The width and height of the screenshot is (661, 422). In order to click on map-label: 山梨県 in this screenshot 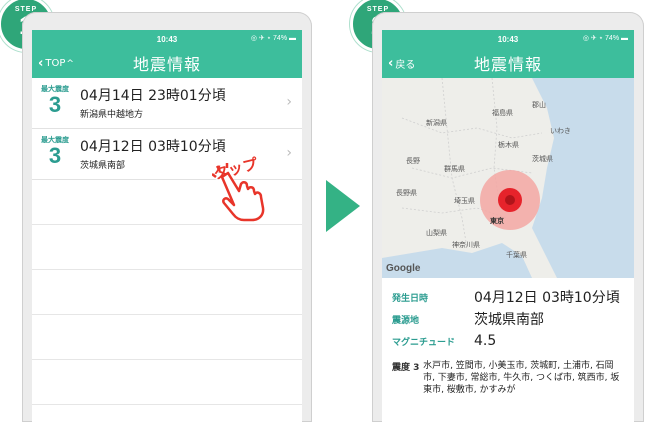, I will do `click(436, 233)`.